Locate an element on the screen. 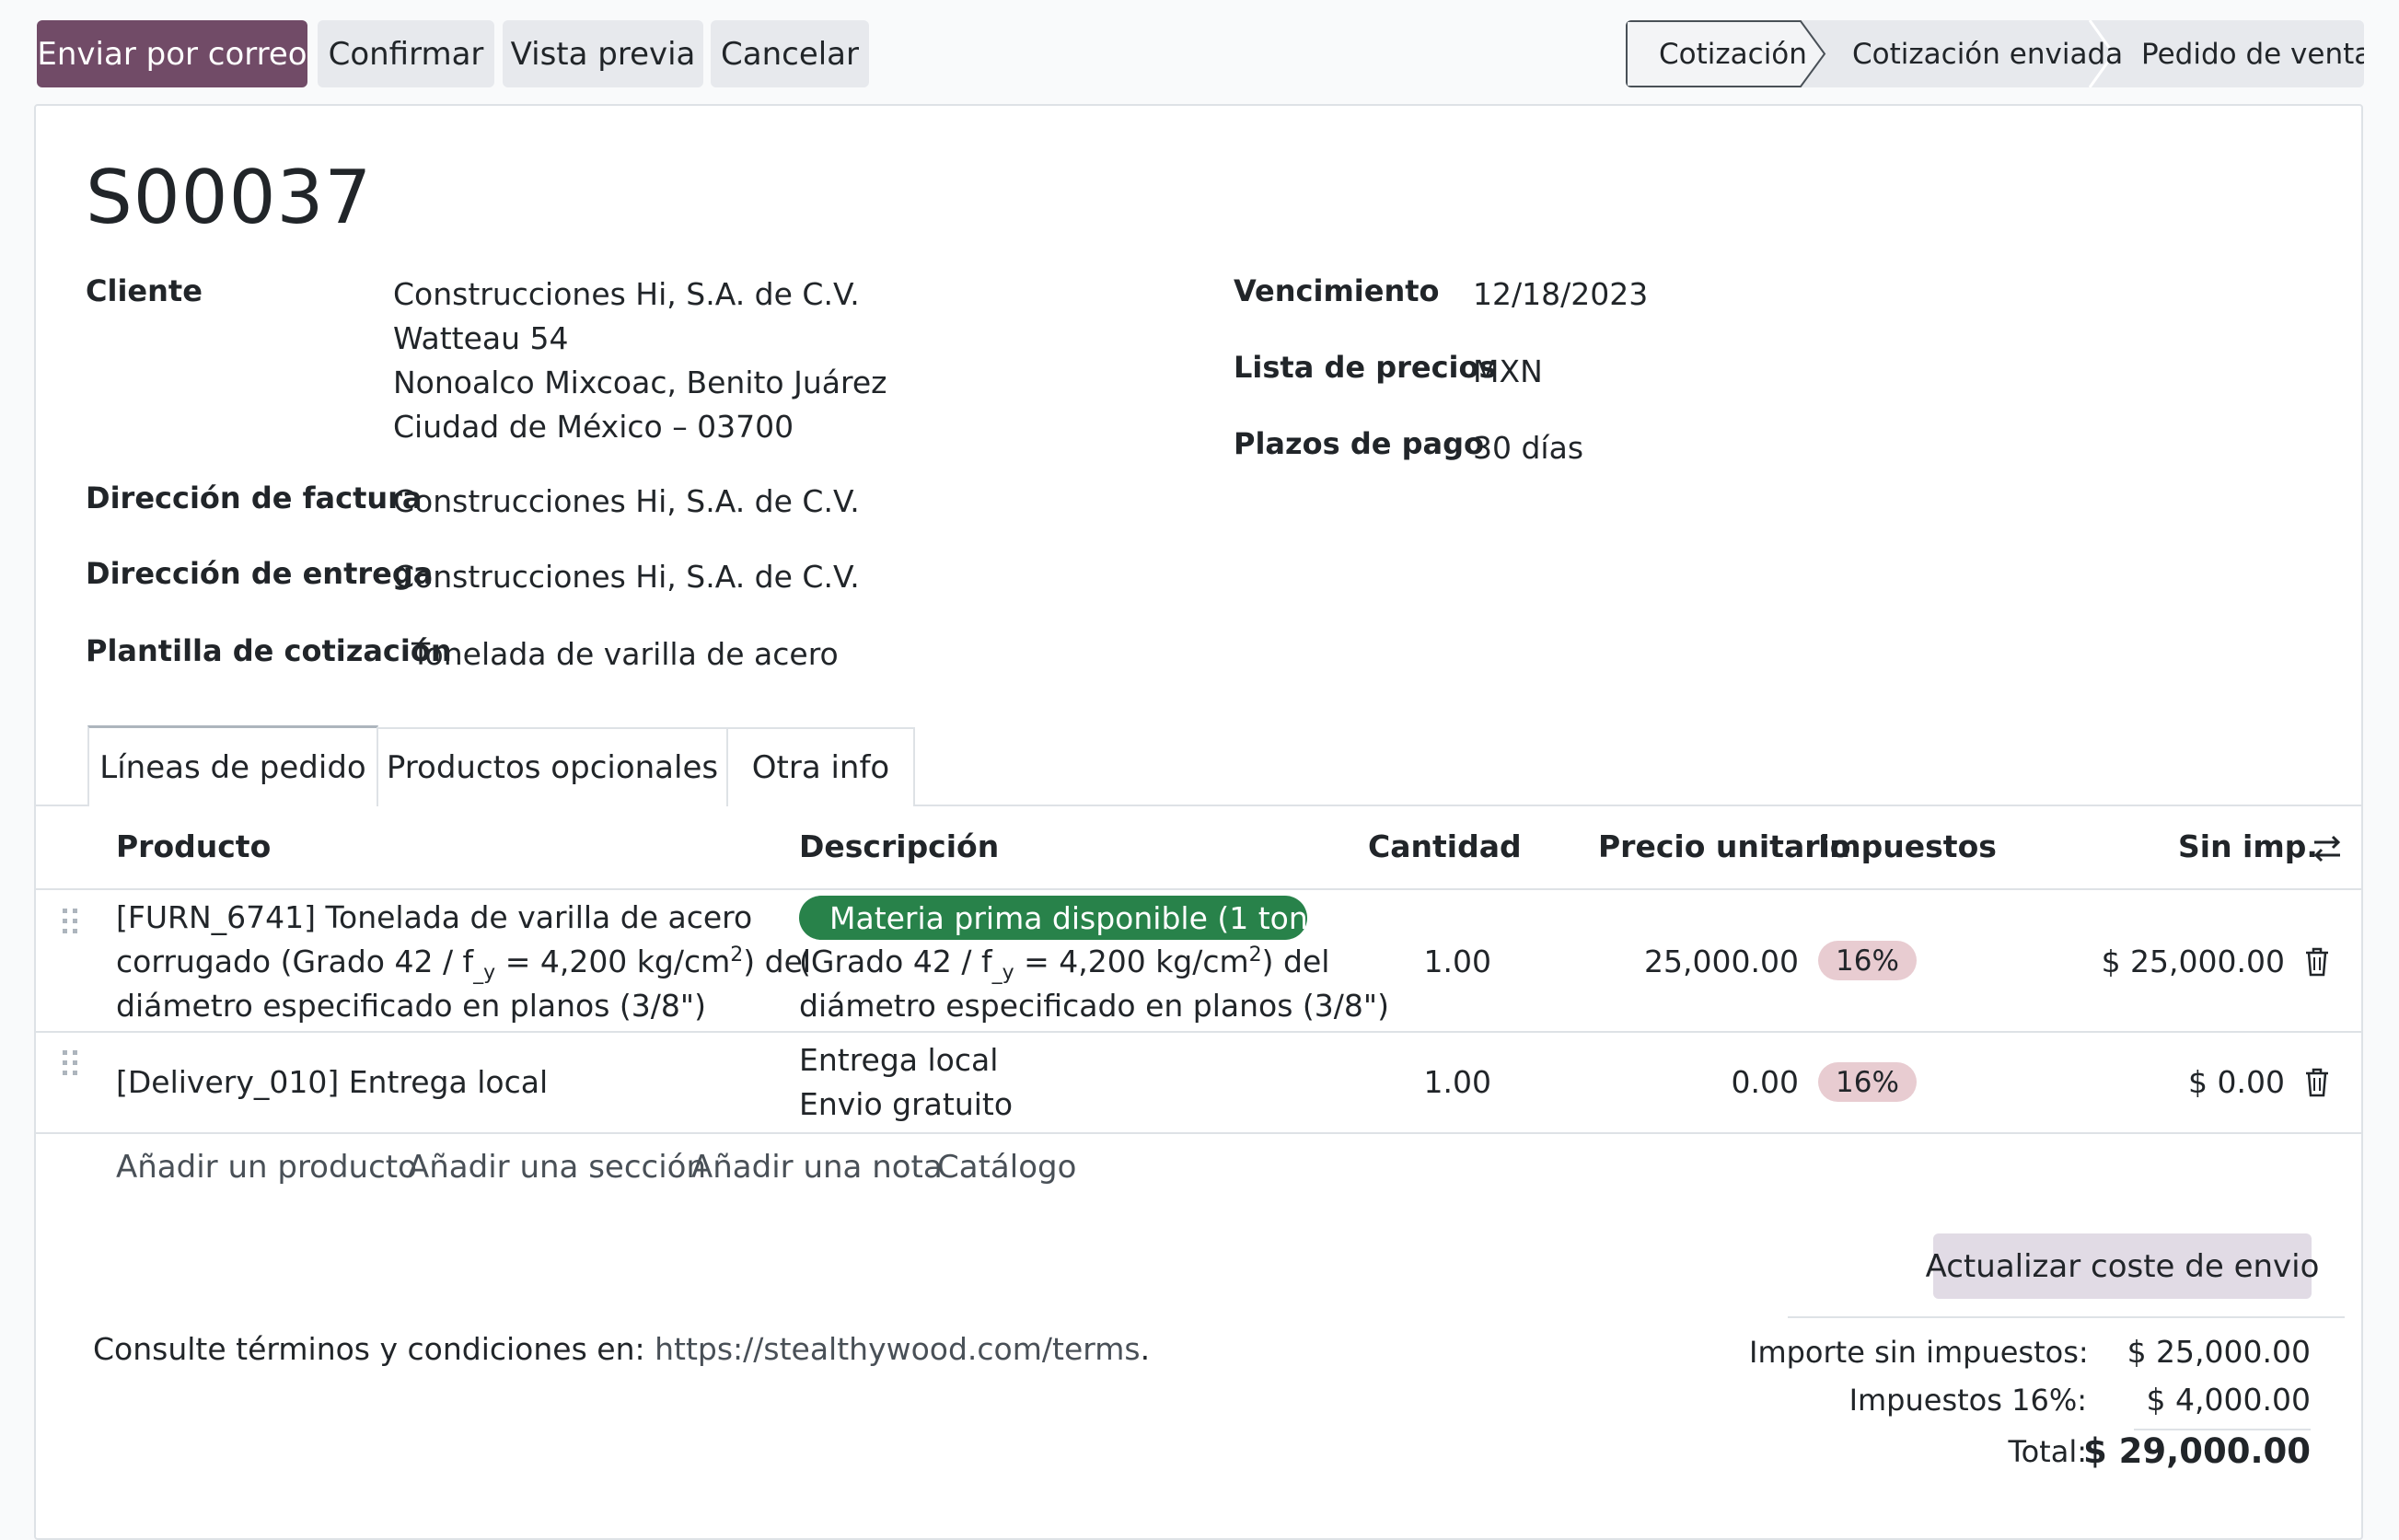 The height and width of the screenshot is (1540, 2399). delivery-address-field: Construcciones Hi, S.A. de C.V. is located at coordinates (626, 577).